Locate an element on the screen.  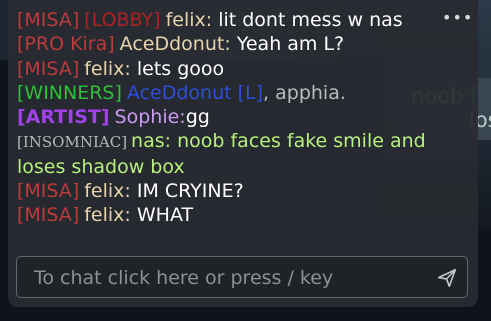
more-dots-icon: ••• is located at coordinates (457, 18).